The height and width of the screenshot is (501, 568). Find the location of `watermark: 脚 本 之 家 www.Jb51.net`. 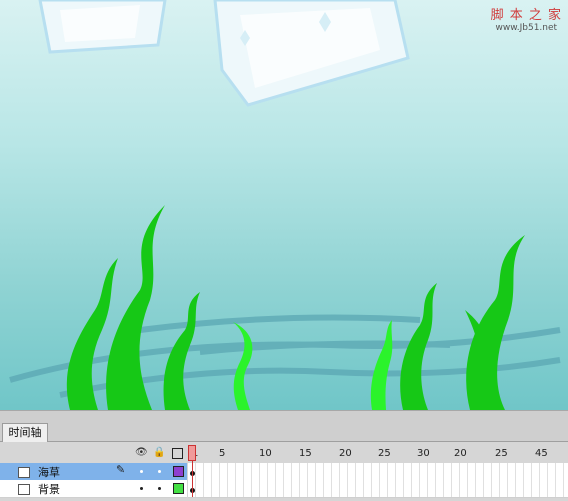

watermark: 脚 本 之 家 www.Jb51.net is located at coordinates (526, 18).